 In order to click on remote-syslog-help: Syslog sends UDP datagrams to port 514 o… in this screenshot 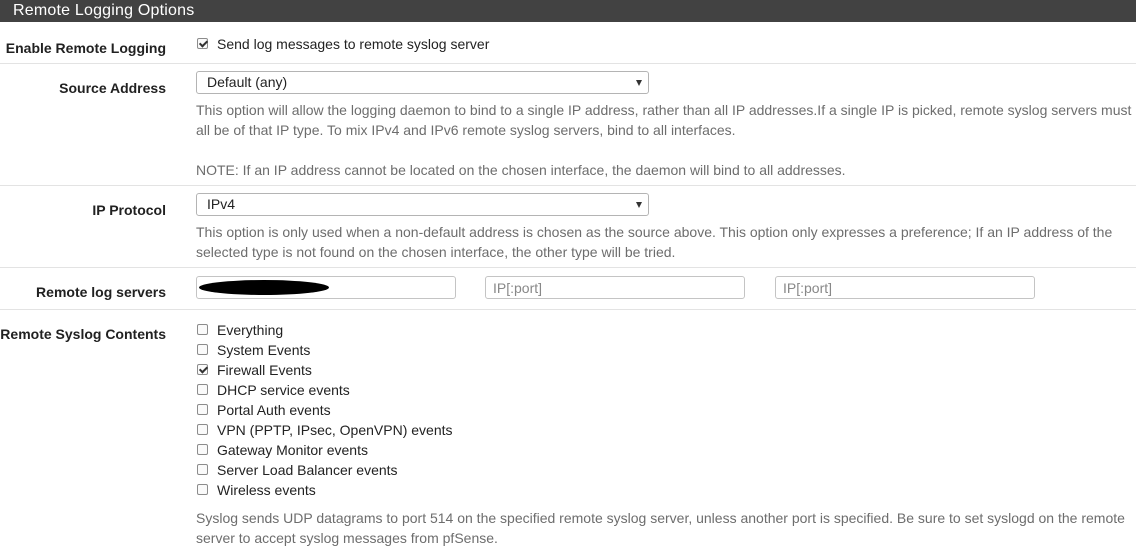, I will do `click(660, 528)`.